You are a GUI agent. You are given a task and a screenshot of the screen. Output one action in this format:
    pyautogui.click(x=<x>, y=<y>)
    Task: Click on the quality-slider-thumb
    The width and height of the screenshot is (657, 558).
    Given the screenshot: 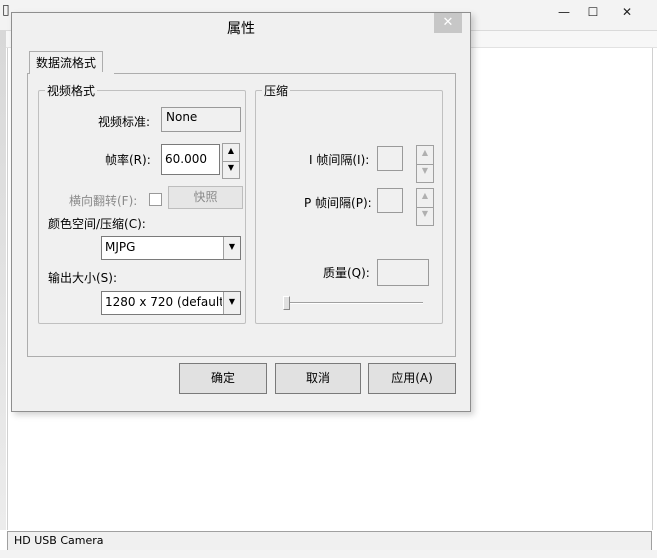 What is the action you would take?
    pyautogui.click(x=286, y=303)
    